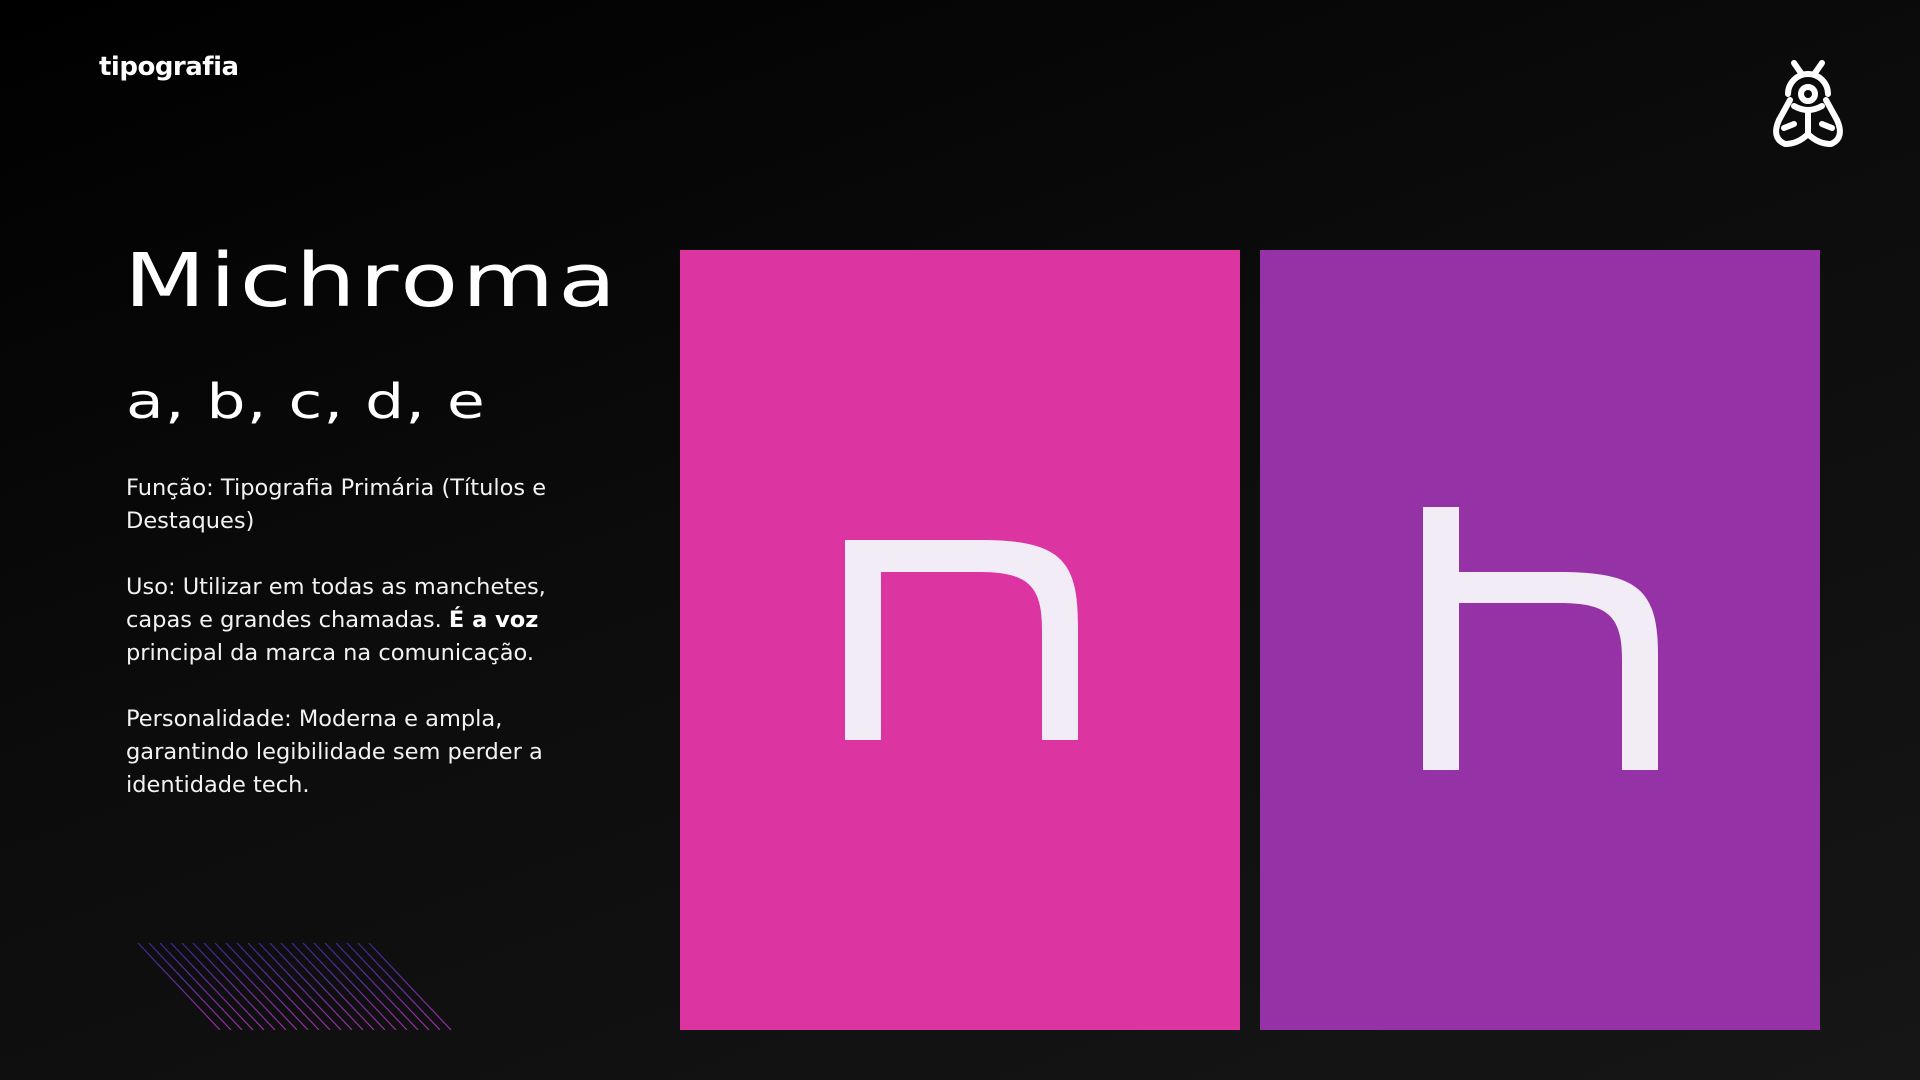 This screenshot has height=1080, width=1920. I want to click on glyph-h, so click(1540, 638).